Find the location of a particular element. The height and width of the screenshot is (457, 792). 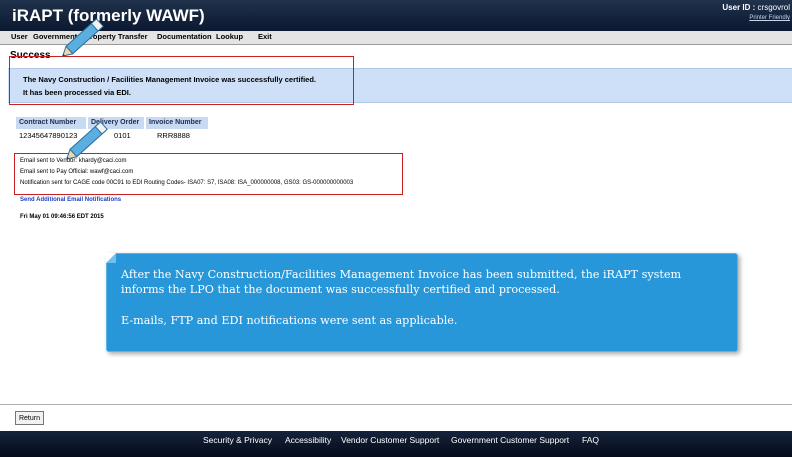

footer-link-faq: FAQ is located at coordinates (590, 440).